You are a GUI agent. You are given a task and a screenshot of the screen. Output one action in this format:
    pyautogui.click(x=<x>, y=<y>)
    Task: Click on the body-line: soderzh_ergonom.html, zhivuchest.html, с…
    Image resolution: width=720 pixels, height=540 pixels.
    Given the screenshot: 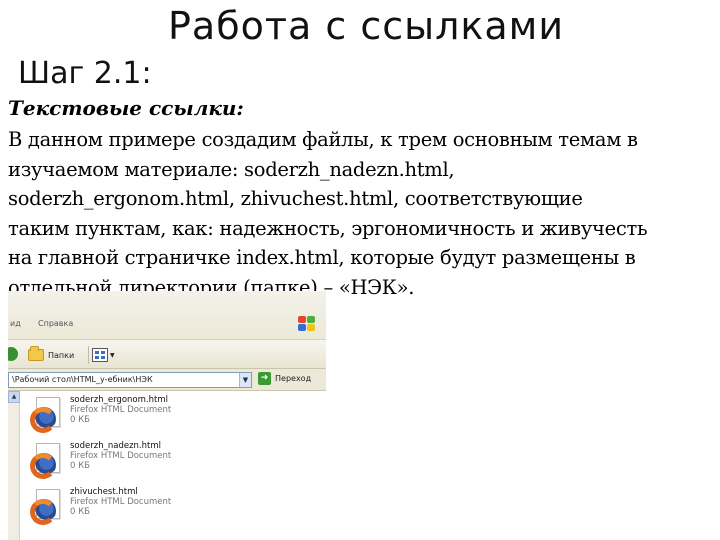 What is the action you would take?
    pyautogui.click(x=295, y=198)
    